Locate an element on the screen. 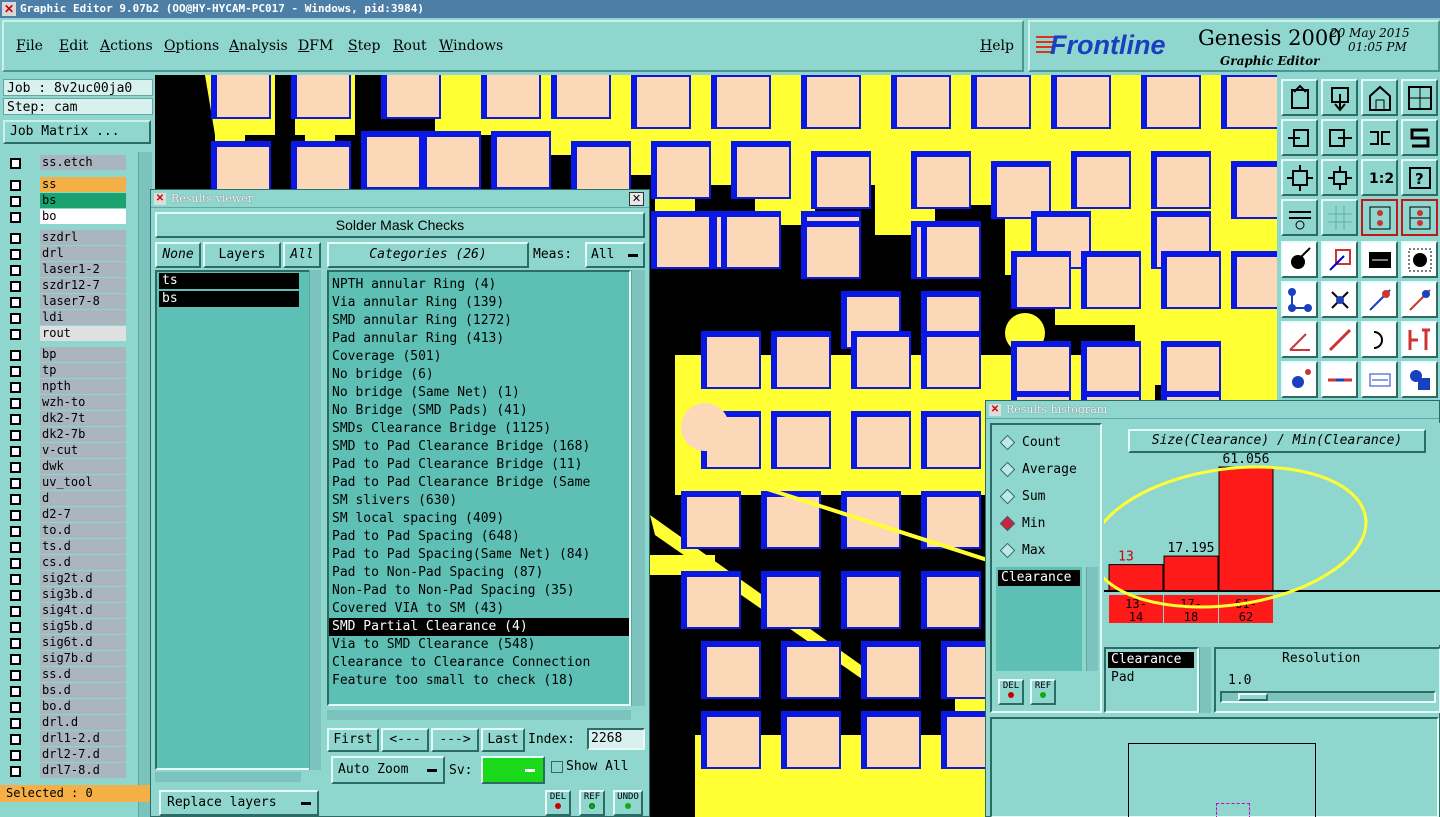 Image resolution: width=1440 pixels, height=817 pixels. layer-name: v-cut is located at coordinates (83, 450).